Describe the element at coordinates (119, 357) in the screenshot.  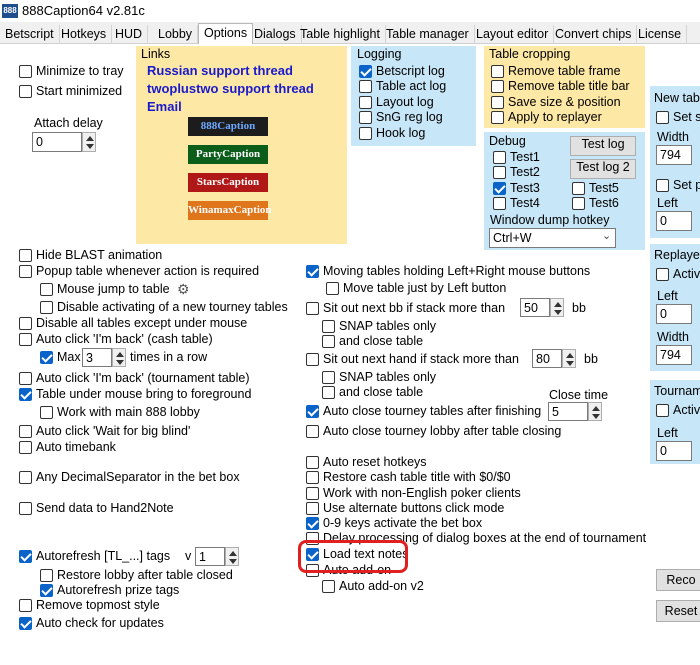
I see `max-times-spinner` at that location.